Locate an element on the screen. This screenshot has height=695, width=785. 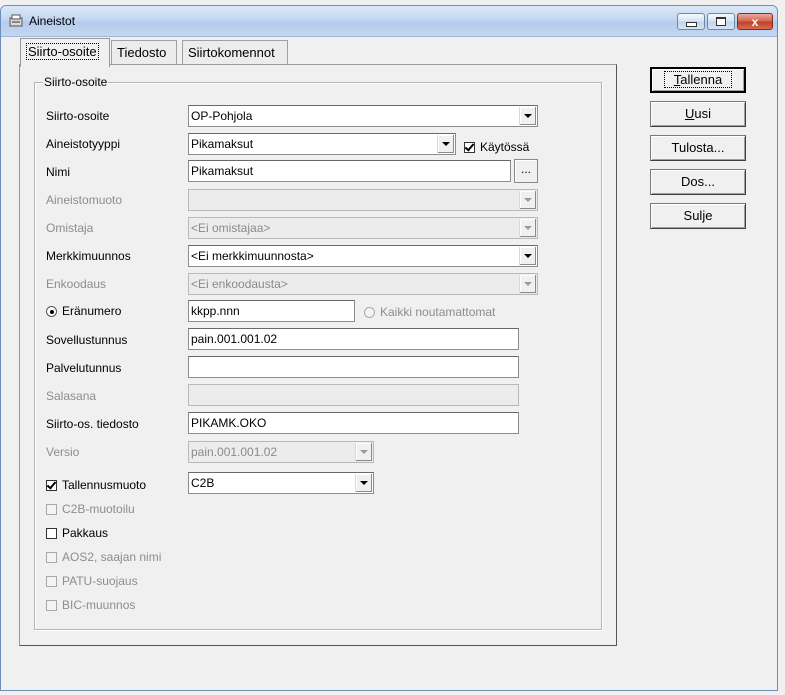
close-button: x is located at coordinates (755, 21).